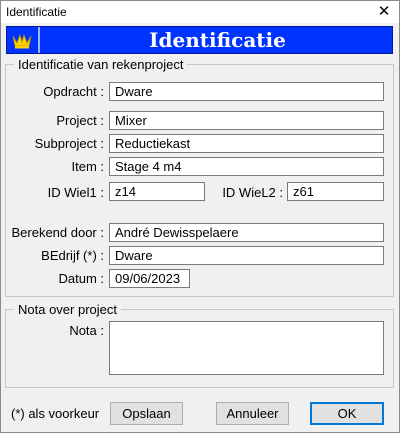 The image size is (400, 433). Describe the element at coordinates (252, 192) in the screenshot. I see `id-wiel2-label: ID WieL2 :` at that location.